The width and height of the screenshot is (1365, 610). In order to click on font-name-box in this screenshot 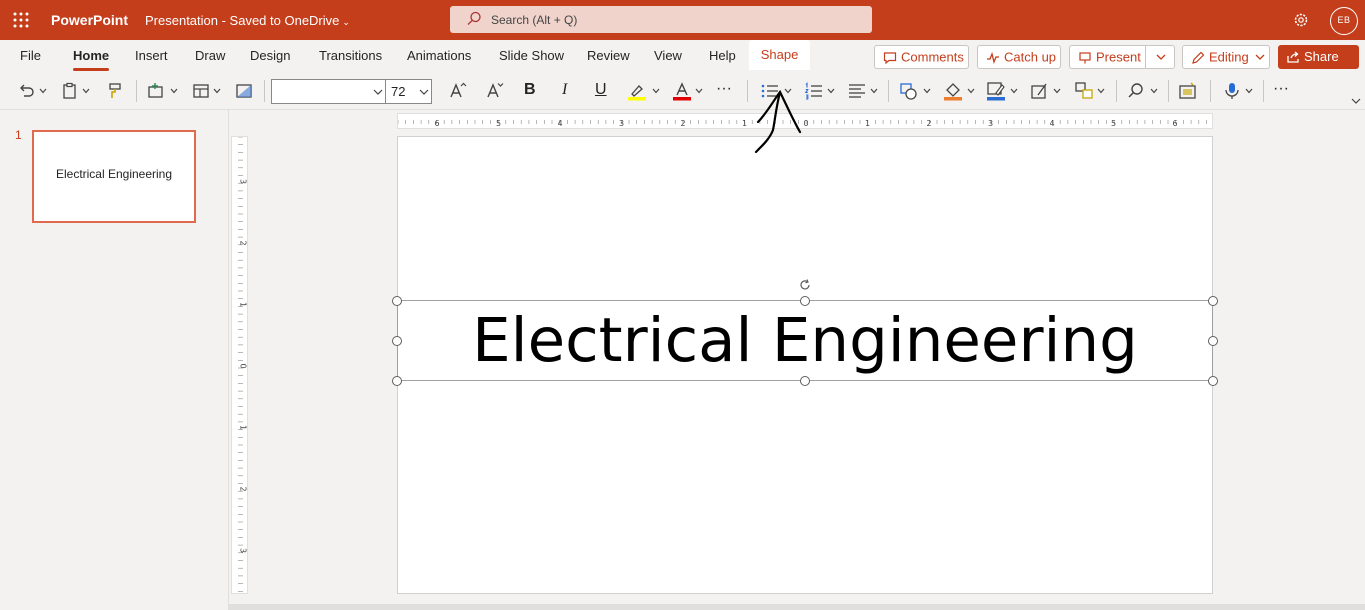, I will do `click(328, 91)`.